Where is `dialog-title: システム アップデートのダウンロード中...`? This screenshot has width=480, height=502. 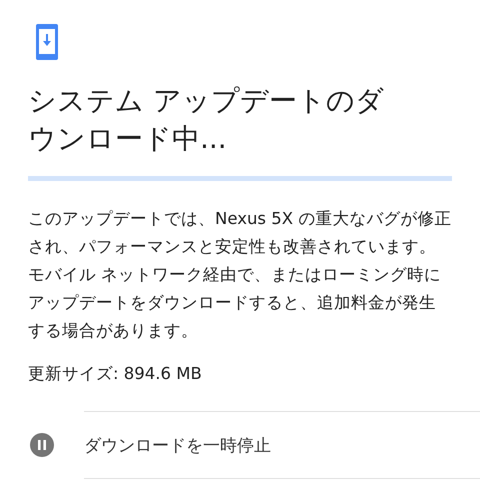
dialog-title: システム アップデートのダウンロード中... is located at coordinates (206, 120).